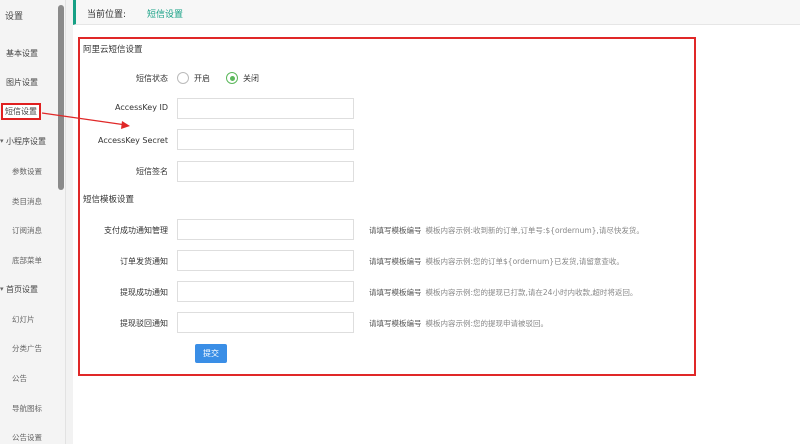 Image resolution: width=800 pixels, height=444 pixels. Describe the element at coordinates (144, 292) in the screenshot. I see `template-label: 提现成功通知` at that location.